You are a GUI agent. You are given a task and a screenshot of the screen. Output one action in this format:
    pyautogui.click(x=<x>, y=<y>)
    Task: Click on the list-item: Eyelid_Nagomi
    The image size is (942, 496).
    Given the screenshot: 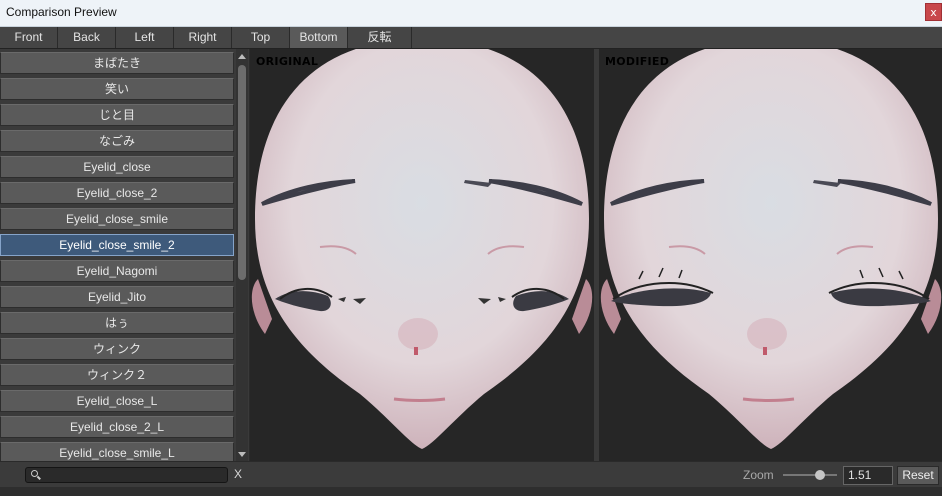 What is the action you would take?
    pyautogui.click(x=117, y=271)
    